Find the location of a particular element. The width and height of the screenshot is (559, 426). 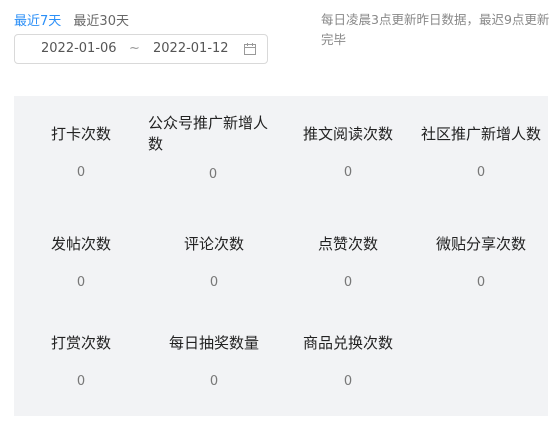

stat-label: 推文阅读次数 is located at coordinates (347, 134).